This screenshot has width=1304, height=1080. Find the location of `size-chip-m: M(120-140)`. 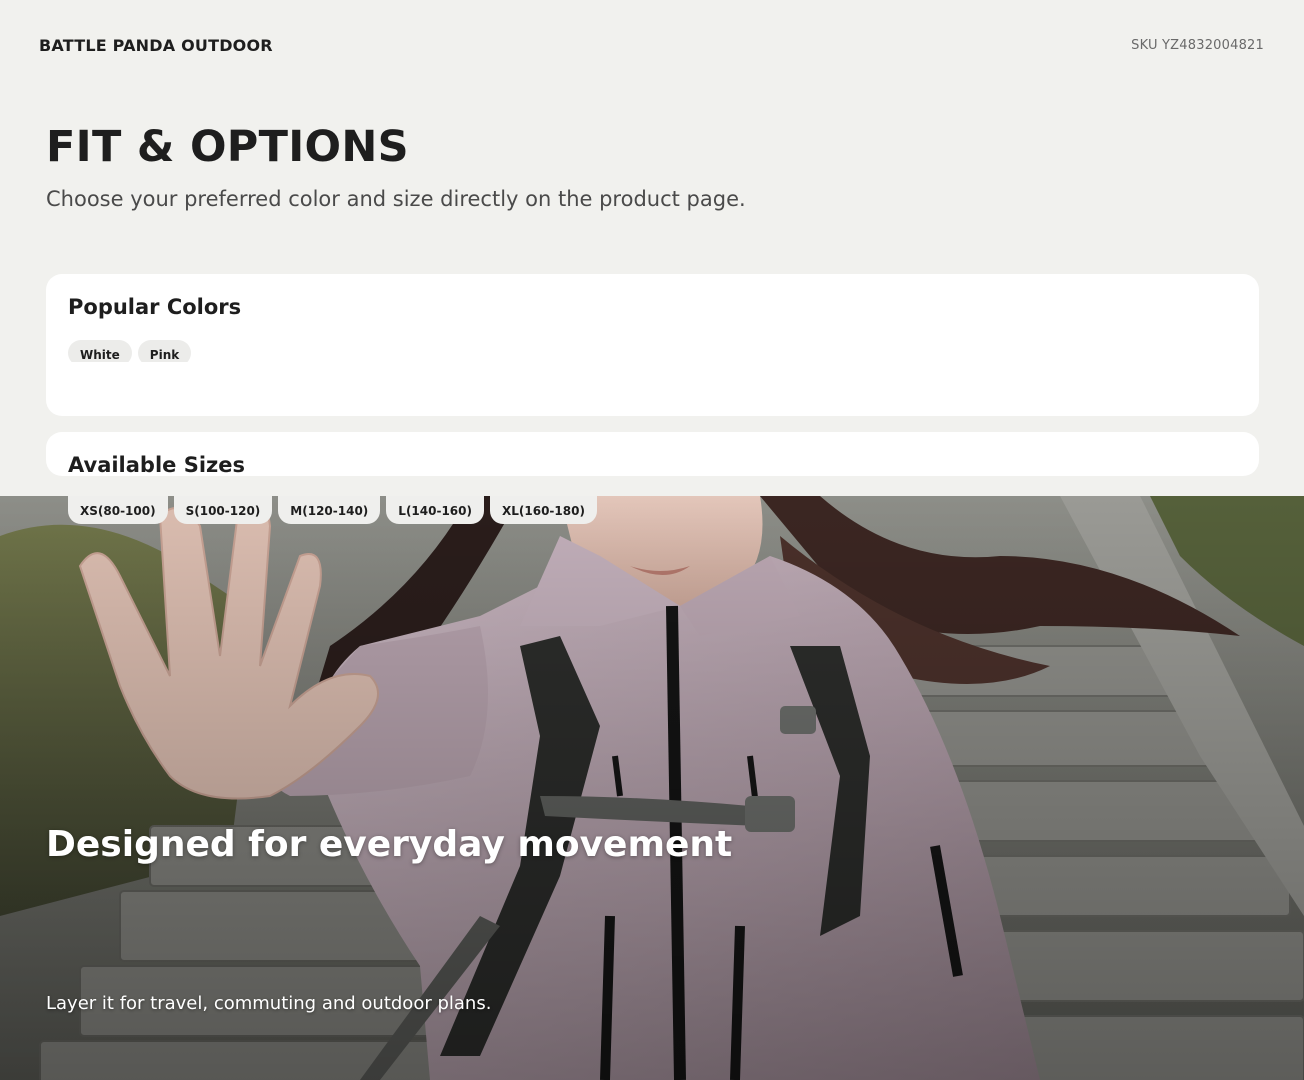

size-chip-m: M(120-140) is located at coordinates (329, 510).